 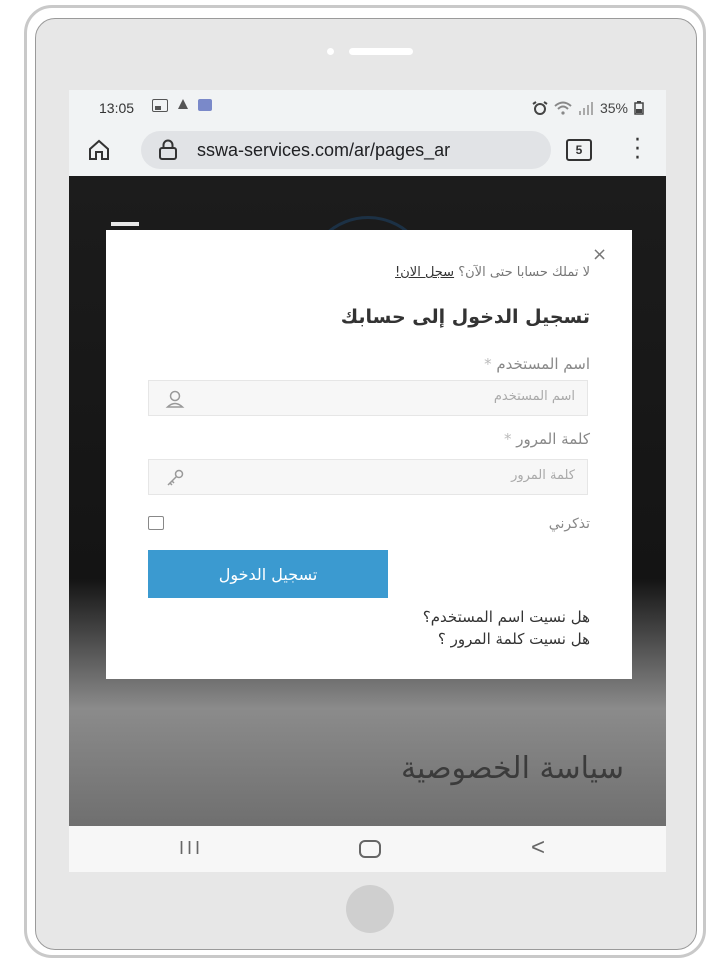 I want to click on remember-me-label: تذكرني, so click(x=569, y=524).